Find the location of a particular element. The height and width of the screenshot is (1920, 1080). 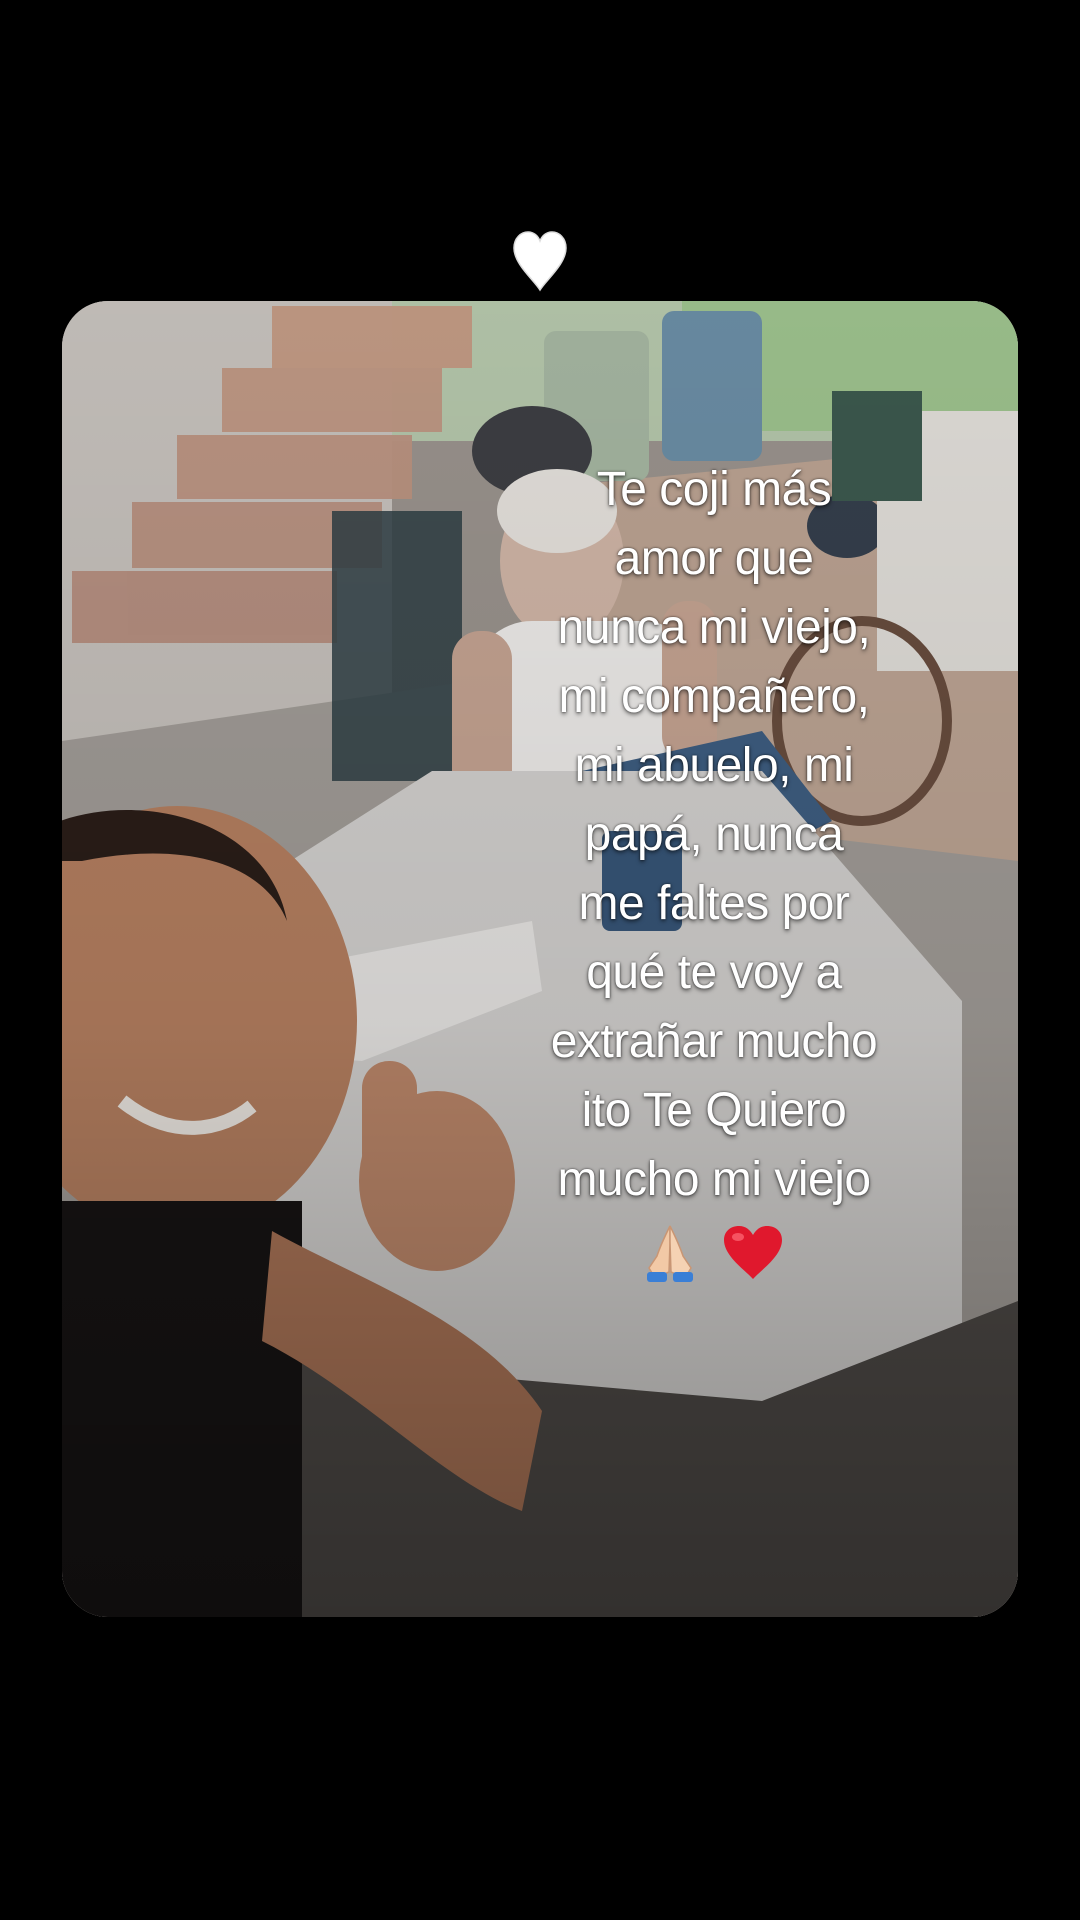

caption-line: mi abuelo, mi is located at coordinates (714, 765).